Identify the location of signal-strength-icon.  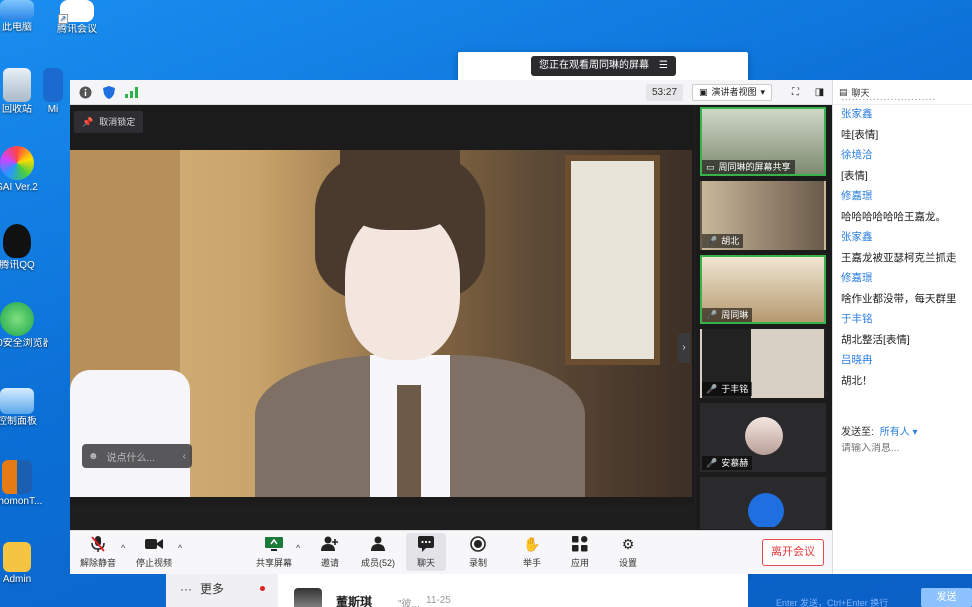
(131, 92).